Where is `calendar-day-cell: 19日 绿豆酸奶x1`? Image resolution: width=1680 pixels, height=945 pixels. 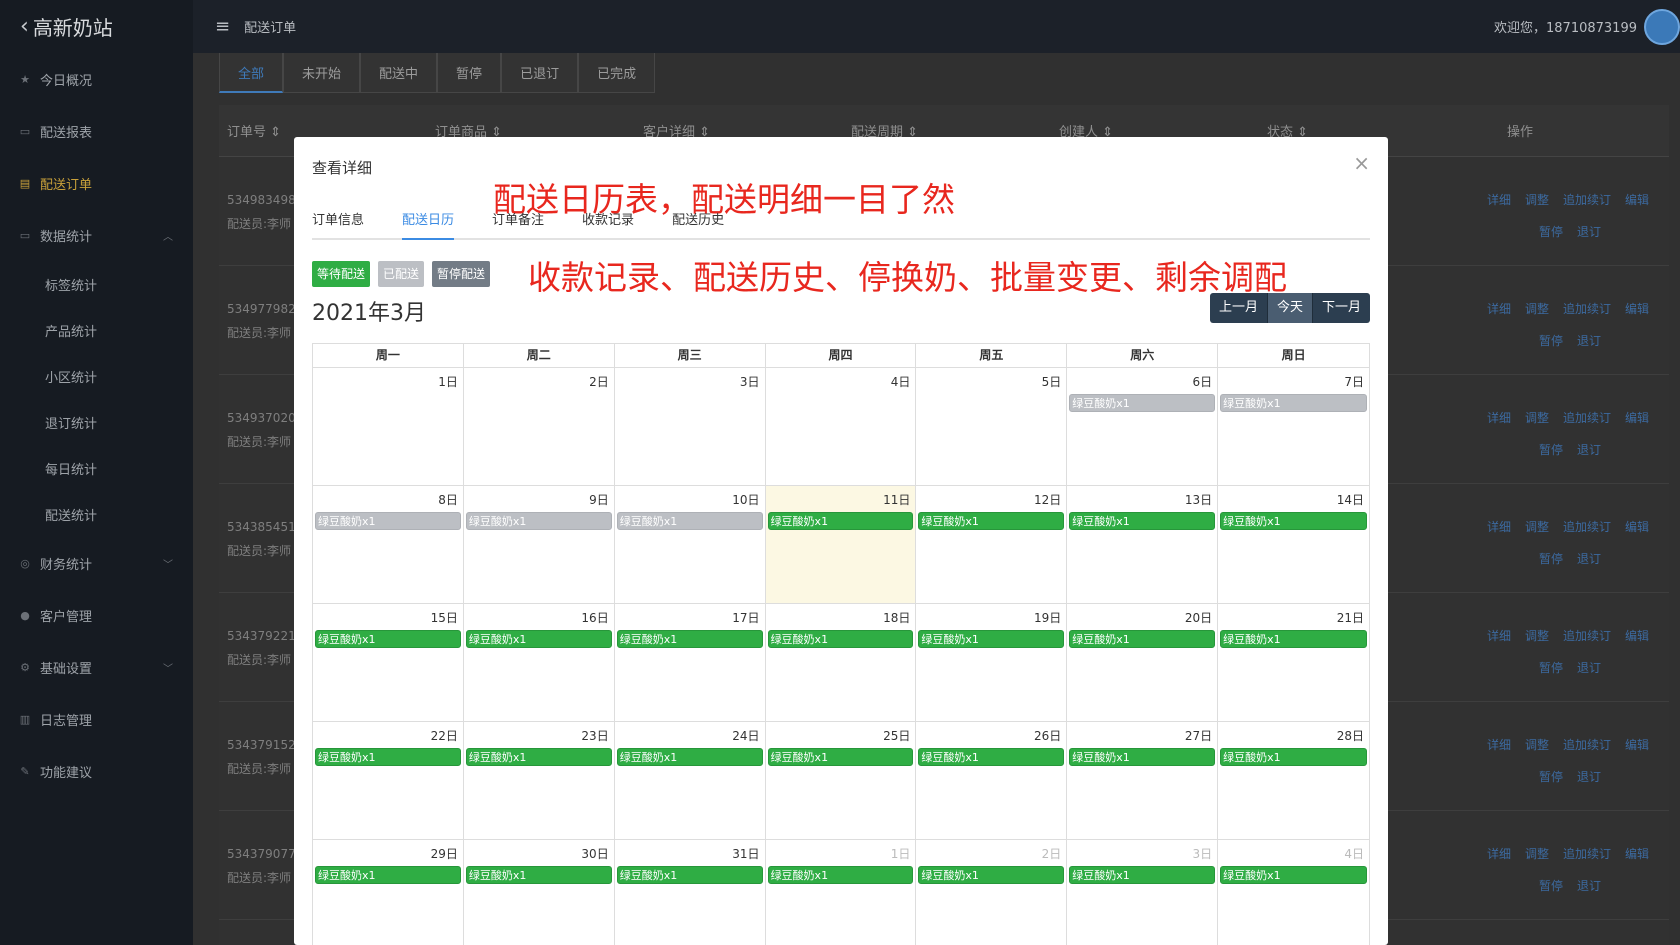 calendar-day-cell: 19日 绿豆酸奶x1 is located at coordinates (992, 663).